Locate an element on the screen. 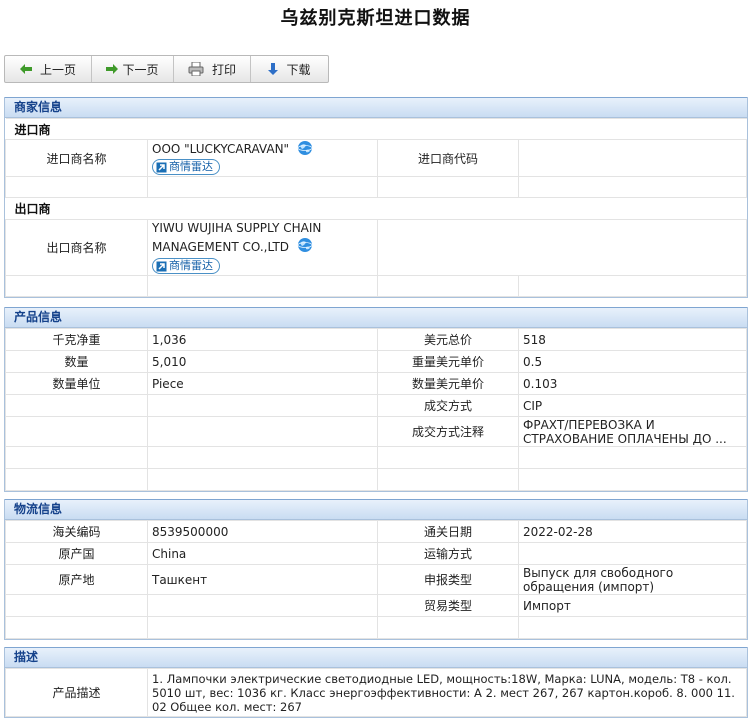 The image size is (751, 718). origin-place-value: Ташкент is located at coordinates (262, 579).